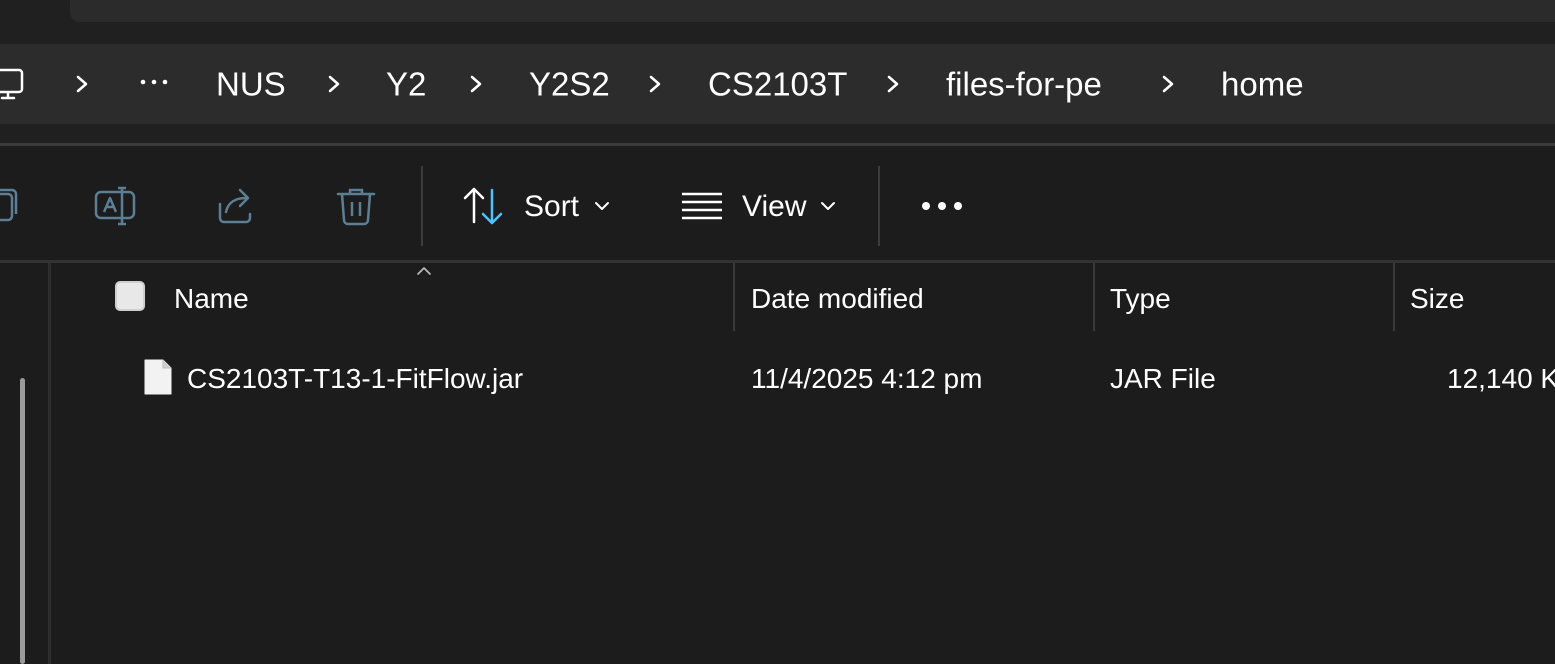  What do you see at coordinates (155, 82) in the screenshot?
I see `breadcrumb-overflow-icon` at bounding box center [155, 82].